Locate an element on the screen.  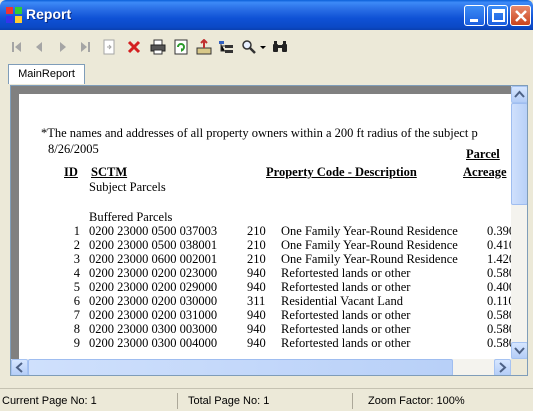
chevron-right-icon is located at coordinates (503, 367).